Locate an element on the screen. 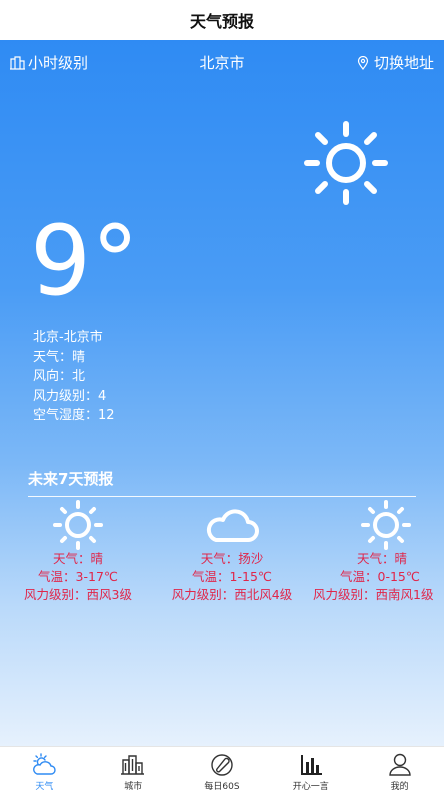 The image size is (444, 794). wind-direction-text: 风向：北 is located at coordinates (59, 376).